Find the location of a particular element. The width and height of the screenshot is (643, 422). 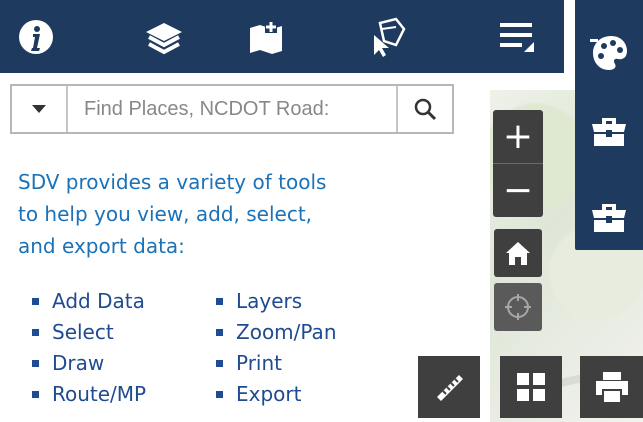

search-source-dropdown is located at coordinates (40, 109).